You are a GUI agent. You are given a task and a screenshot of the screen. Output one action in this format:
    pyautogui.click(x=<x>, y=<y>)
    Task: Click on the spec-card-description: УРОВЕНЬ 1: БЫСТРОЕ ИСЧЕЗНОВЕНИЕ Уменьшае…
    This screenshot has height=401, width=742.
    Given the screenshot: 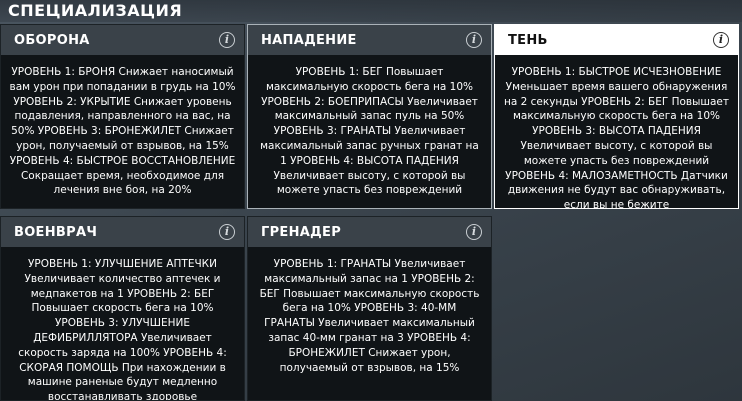 What is the action you would take?
    pyautogui.click(x=616, y=137)
    